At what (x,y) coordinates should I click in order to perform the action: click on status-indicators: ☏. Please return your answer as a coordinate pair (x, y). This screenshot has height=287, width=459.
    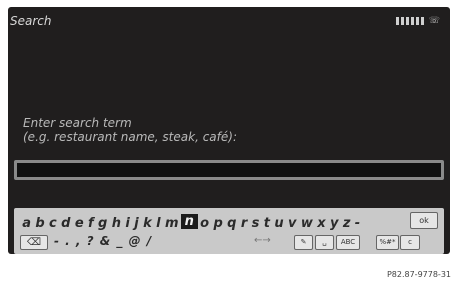
    Looking at the image, I should click on (417, 21).